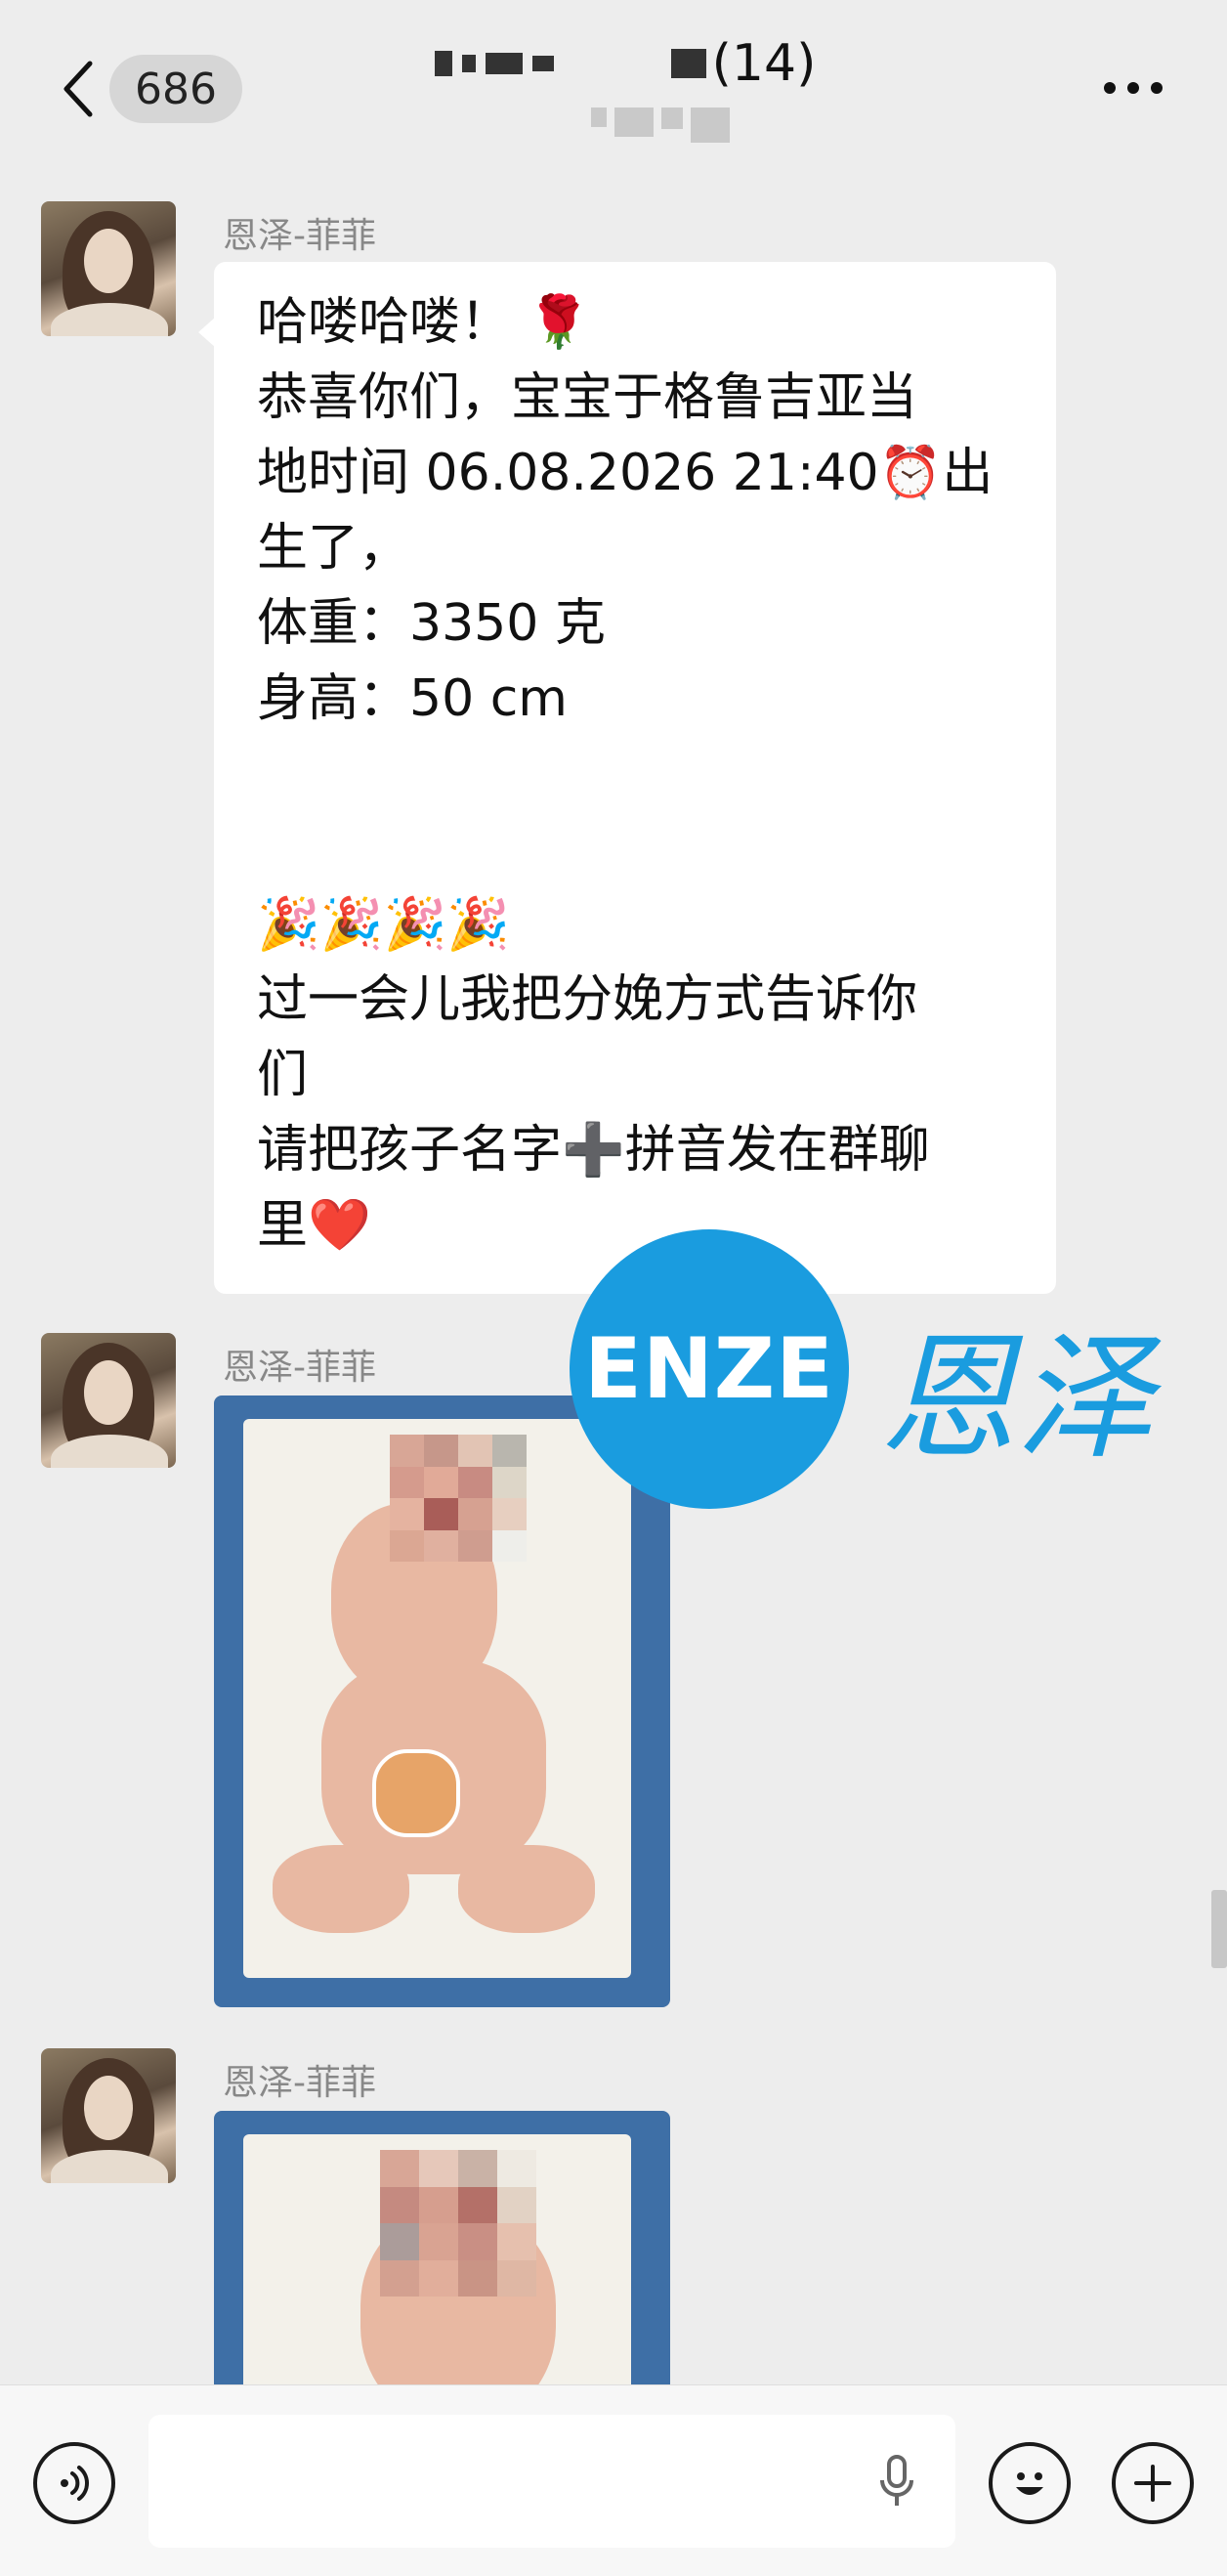 The image size is (1227, 2576). Describe the element at coordinates (551, 2482) in the screenshot. I see `message-input` at that location.